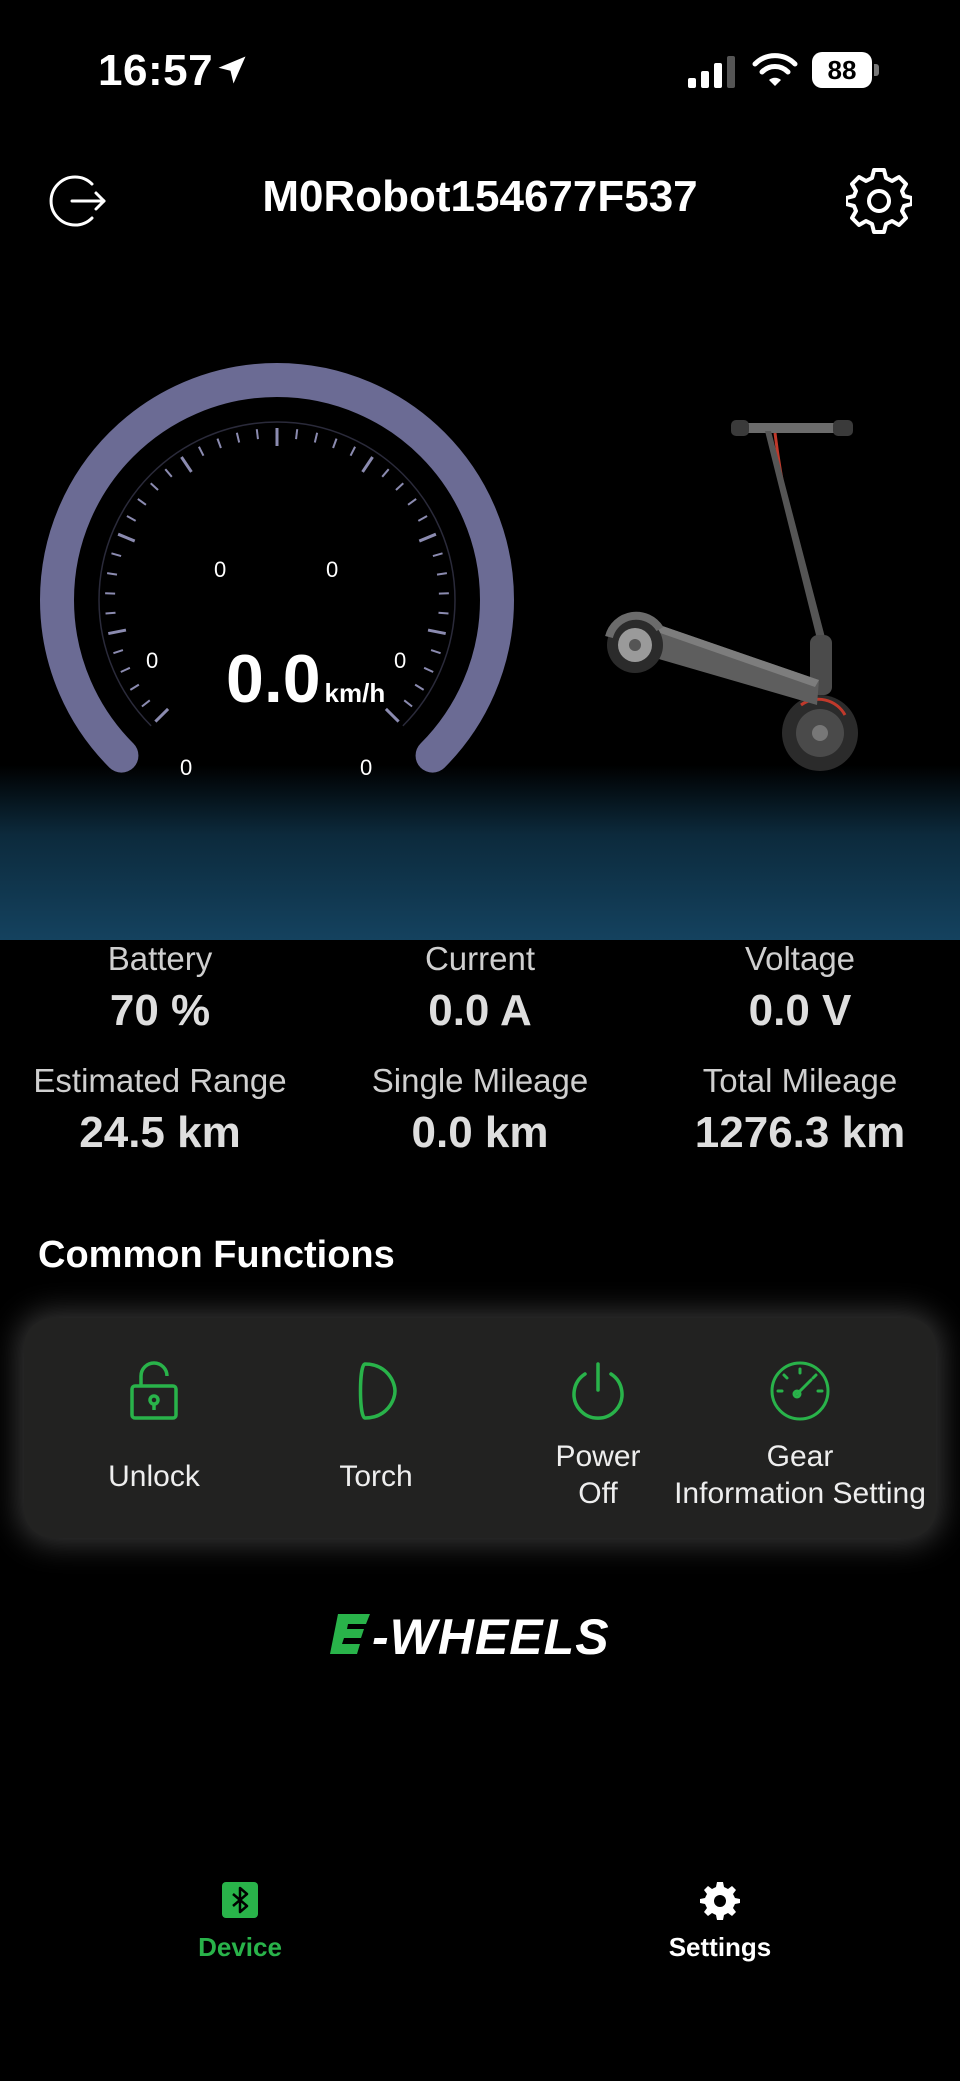  Describe the element at coordinates (800, 1132) in the screenshot. I see `stat-value: 1276.3 km` at that location.